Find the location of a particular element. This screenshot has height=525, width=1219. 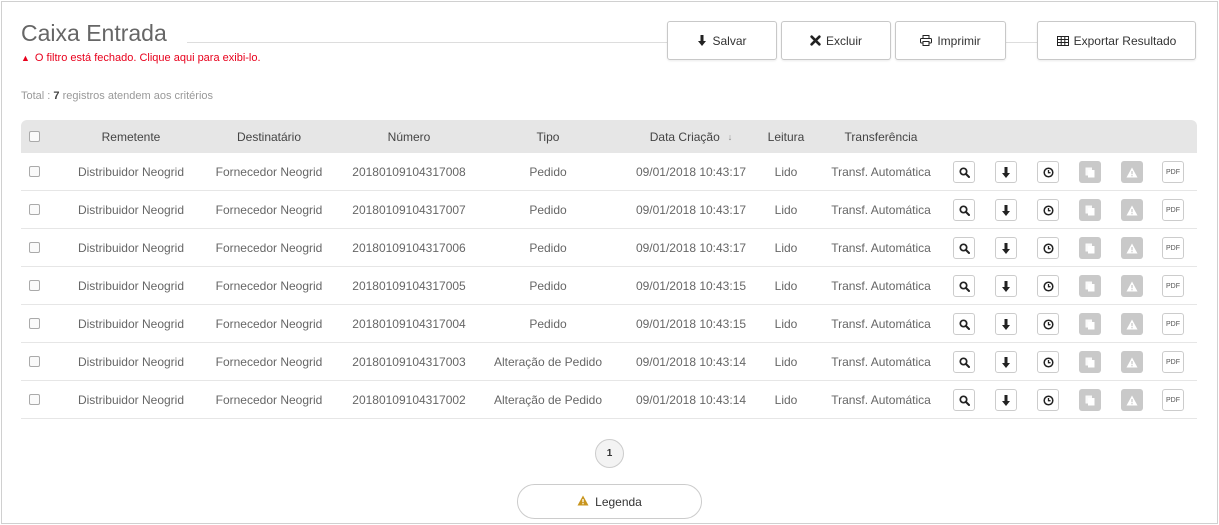

save-button: Salvar is located at coordinates (722, 40).